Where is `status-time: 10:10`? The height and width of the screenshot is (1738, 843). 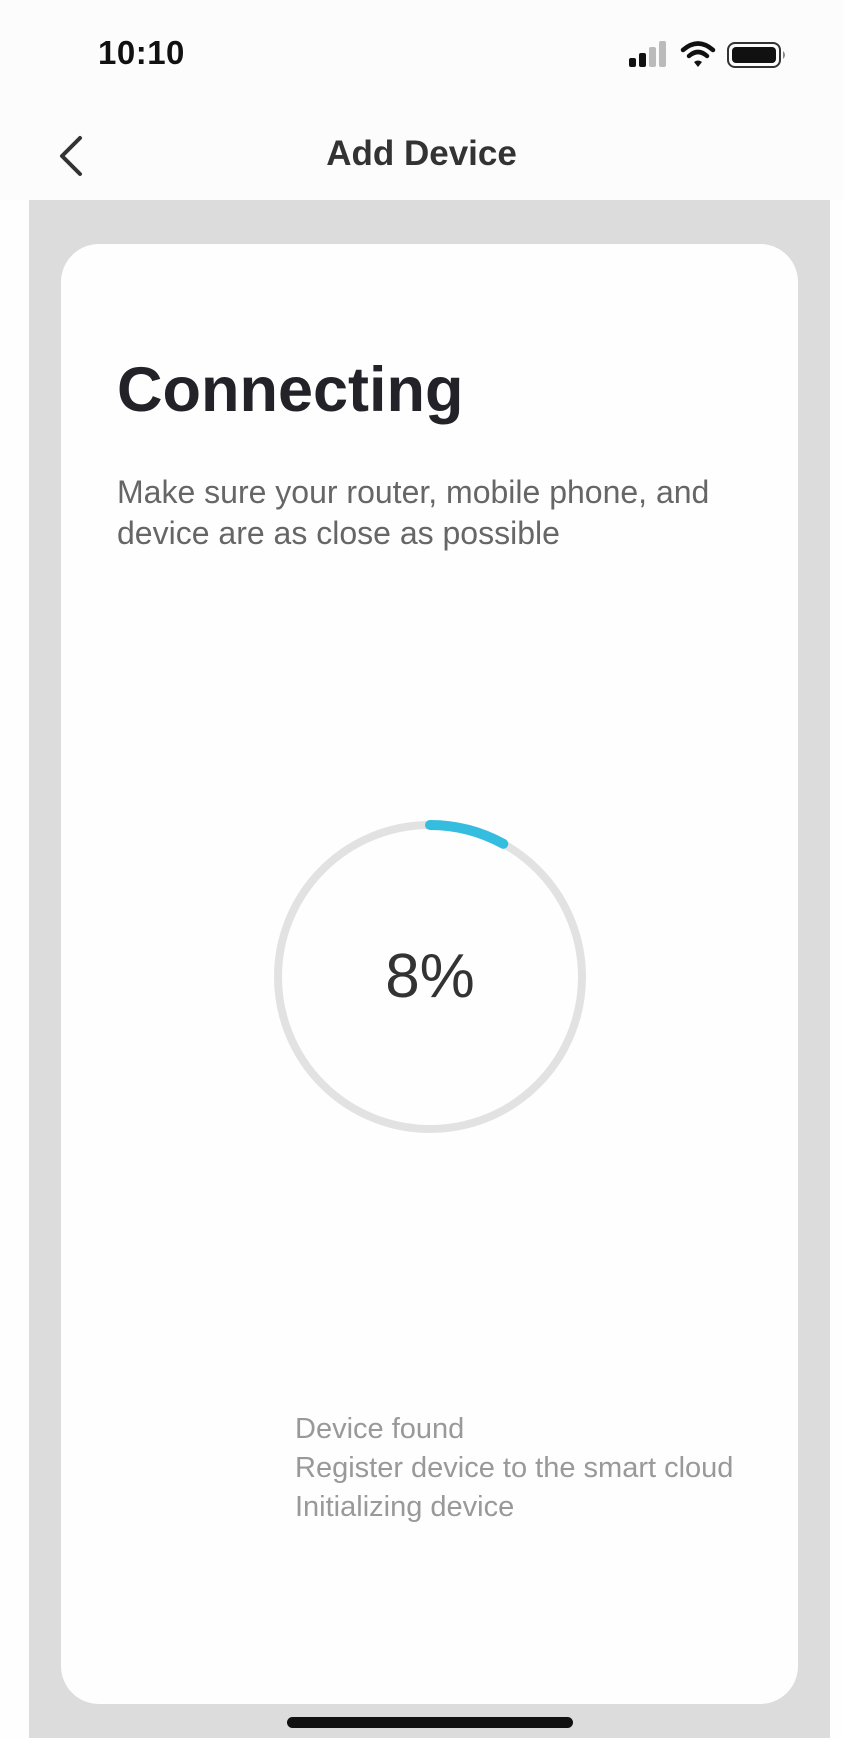 status-time: 10:10 is located at coordinates (141, 52).